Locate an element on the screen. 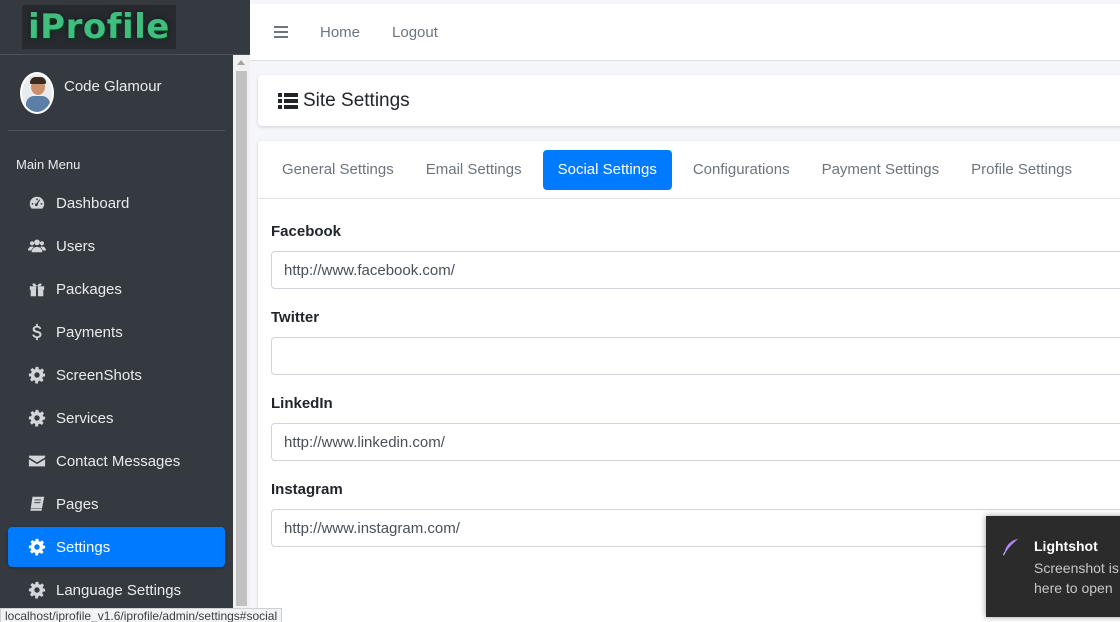 This screenshot has height=622, width=1120. notification-title: Lightshot is located at coordinates (1066, 546).